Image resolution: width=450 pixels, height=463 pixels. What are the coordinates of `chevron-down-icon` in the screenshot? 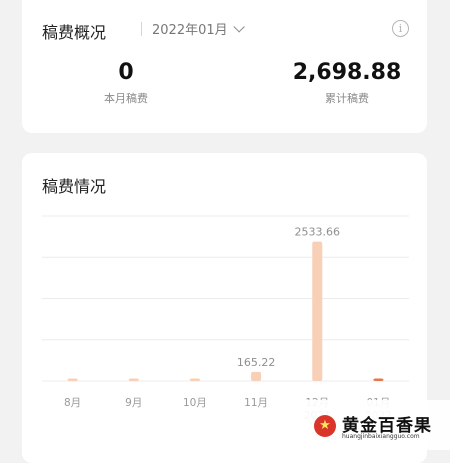 It's located at (239, 26).